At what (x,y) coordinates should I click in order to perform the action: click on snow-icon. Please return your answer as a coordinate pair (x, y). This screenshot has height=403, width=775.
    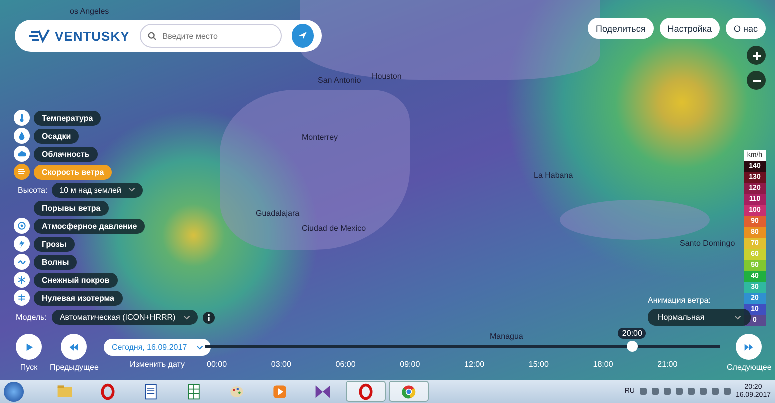
    Looking at the image, I should click on (22, 280).